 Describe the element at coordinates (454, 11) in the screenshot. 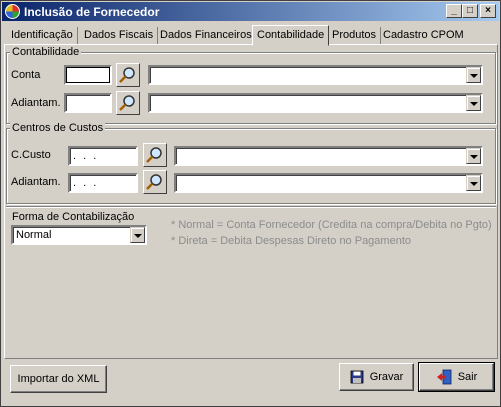

I see `minimize-button: _` at that location.